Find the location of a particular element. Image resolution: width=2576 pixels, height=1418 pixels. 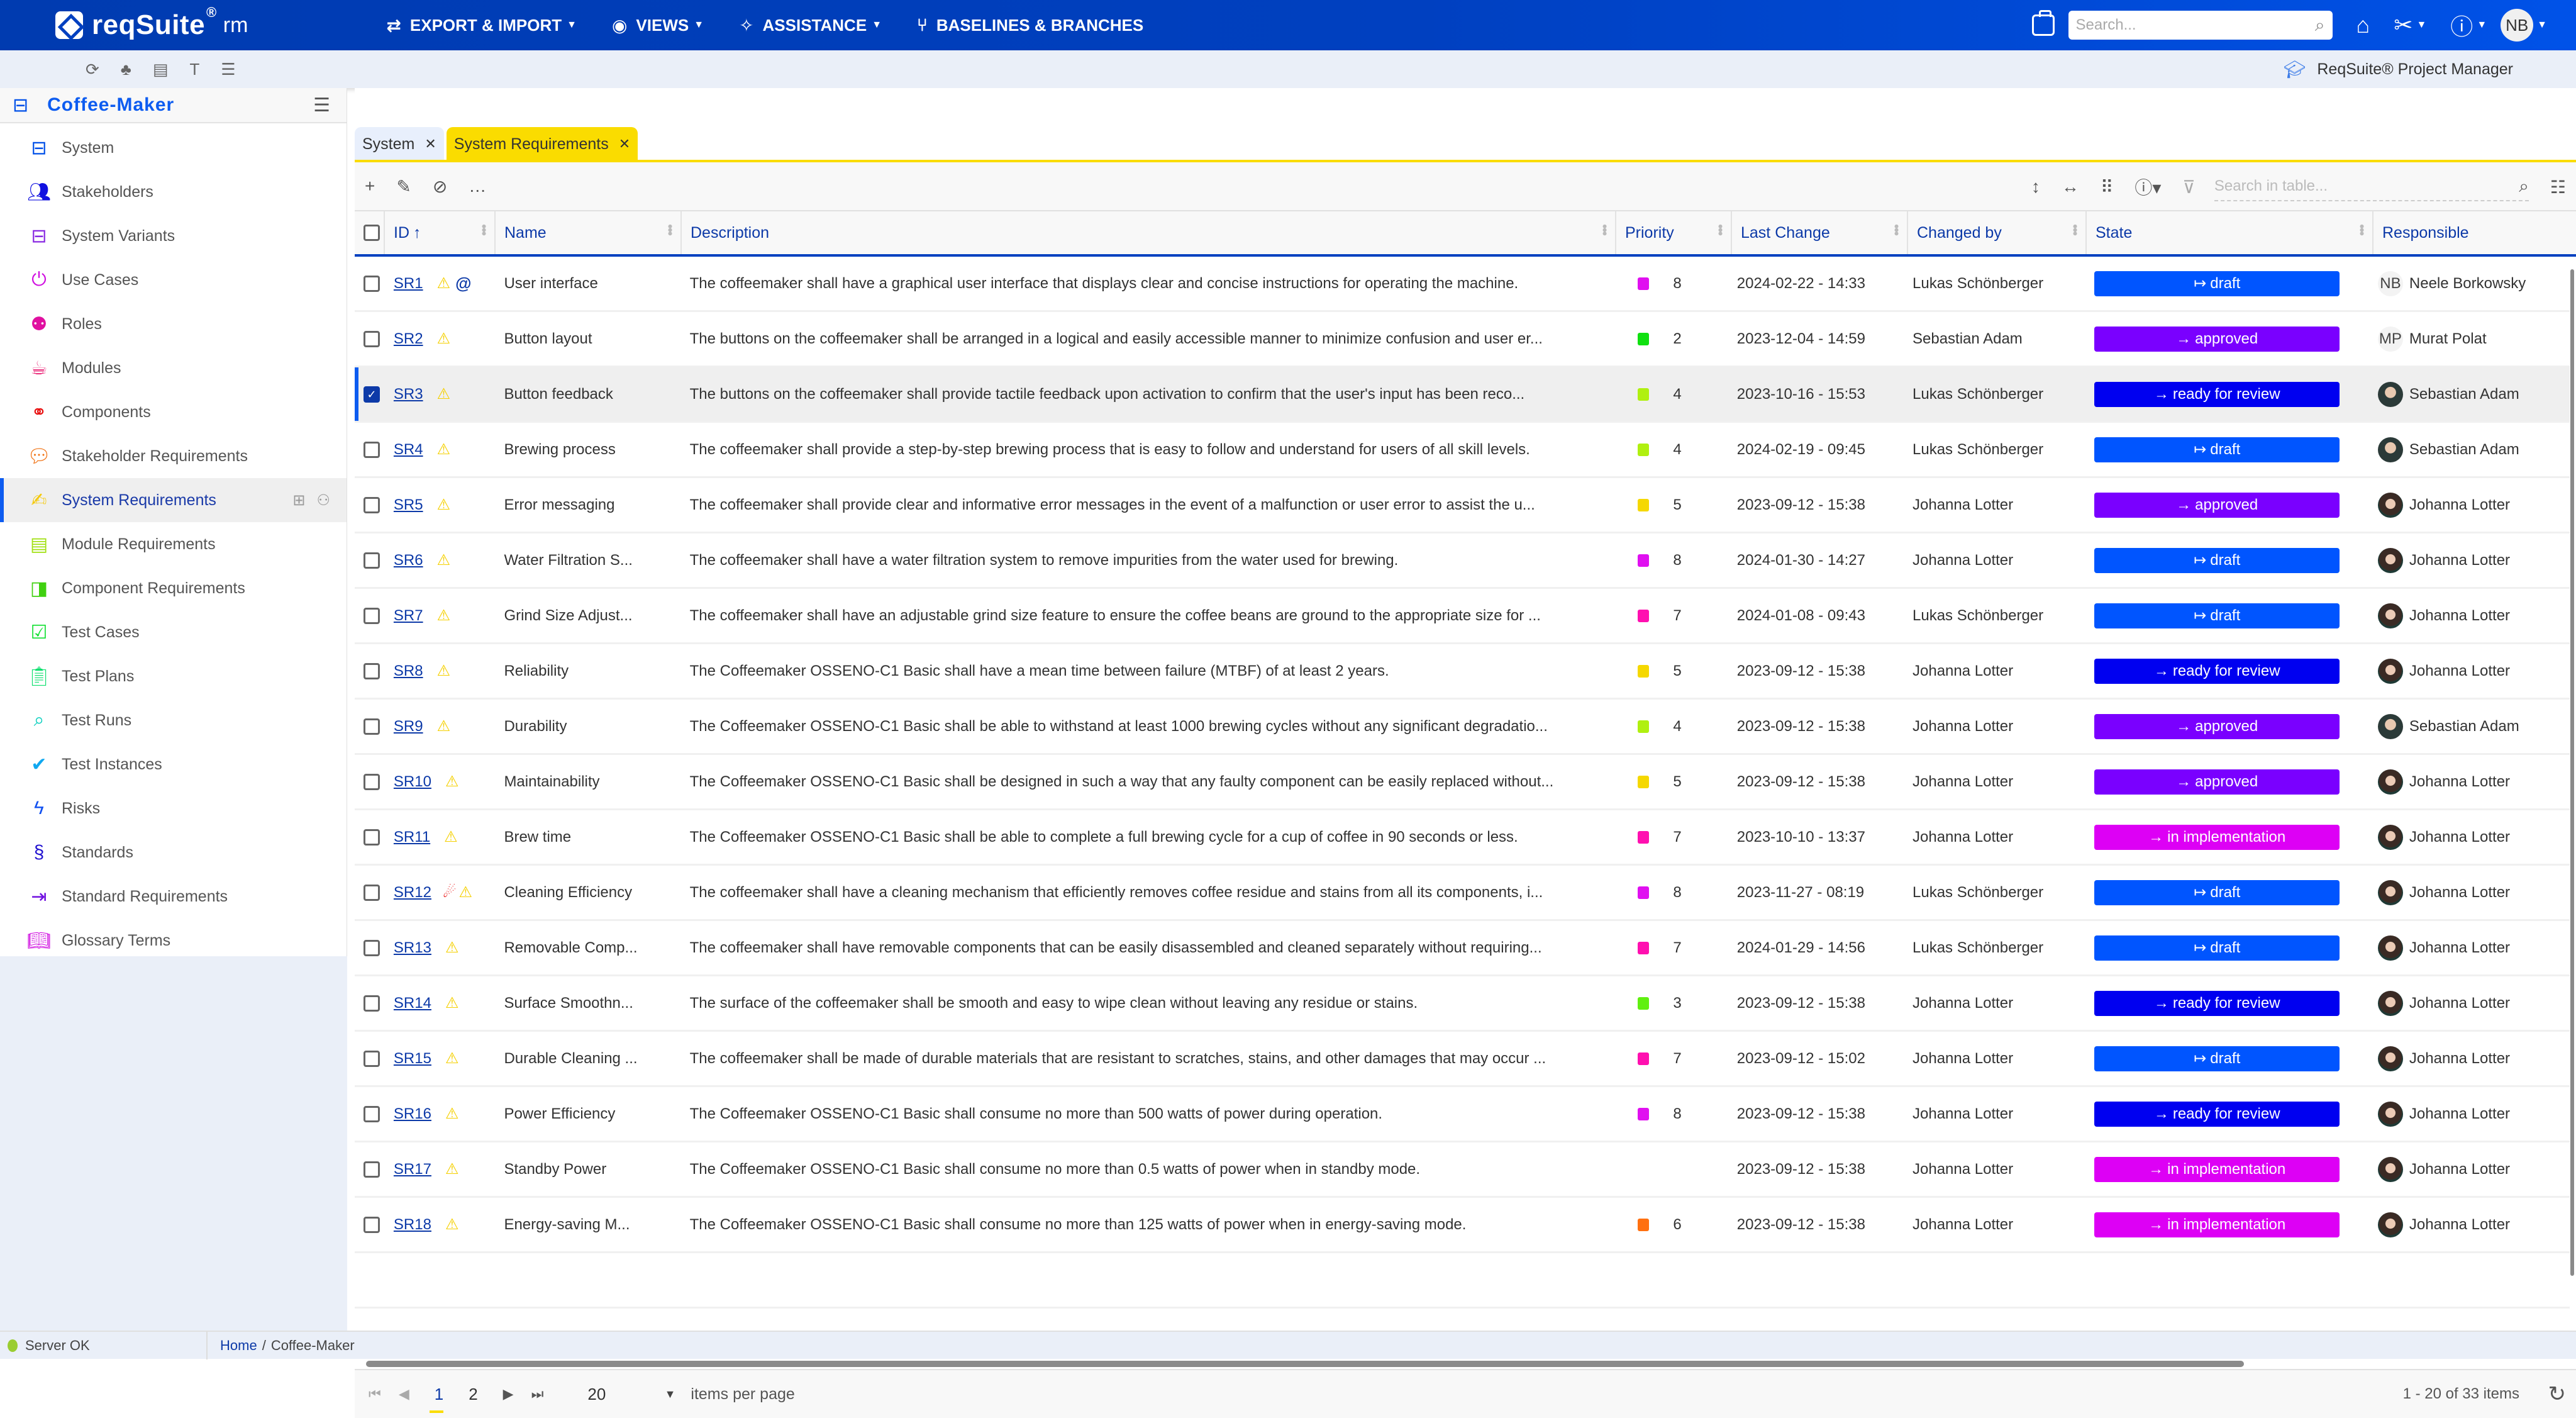

requirement-id-link: SR14 is located at coordinates (412, 1003).